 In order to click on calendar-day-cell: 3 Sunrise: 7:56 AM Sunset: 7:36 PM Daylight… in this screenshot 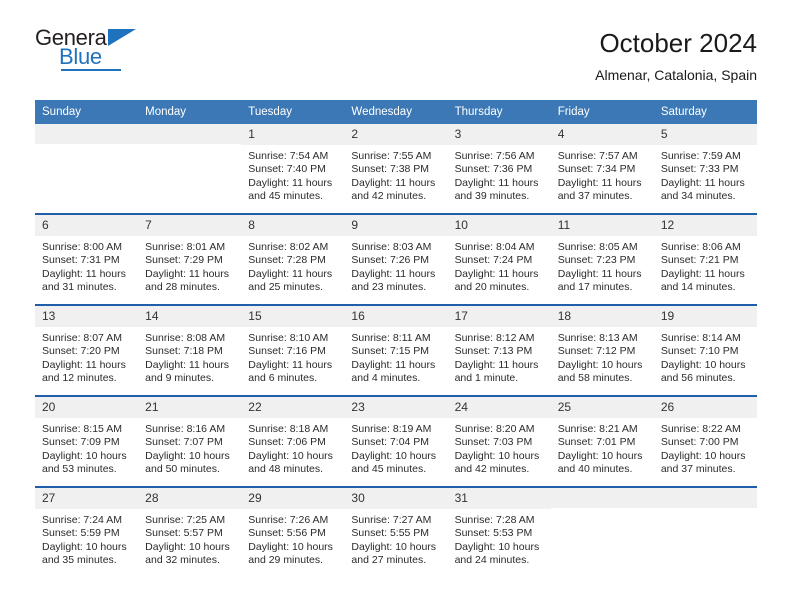, I will do `click(499, 169)`.